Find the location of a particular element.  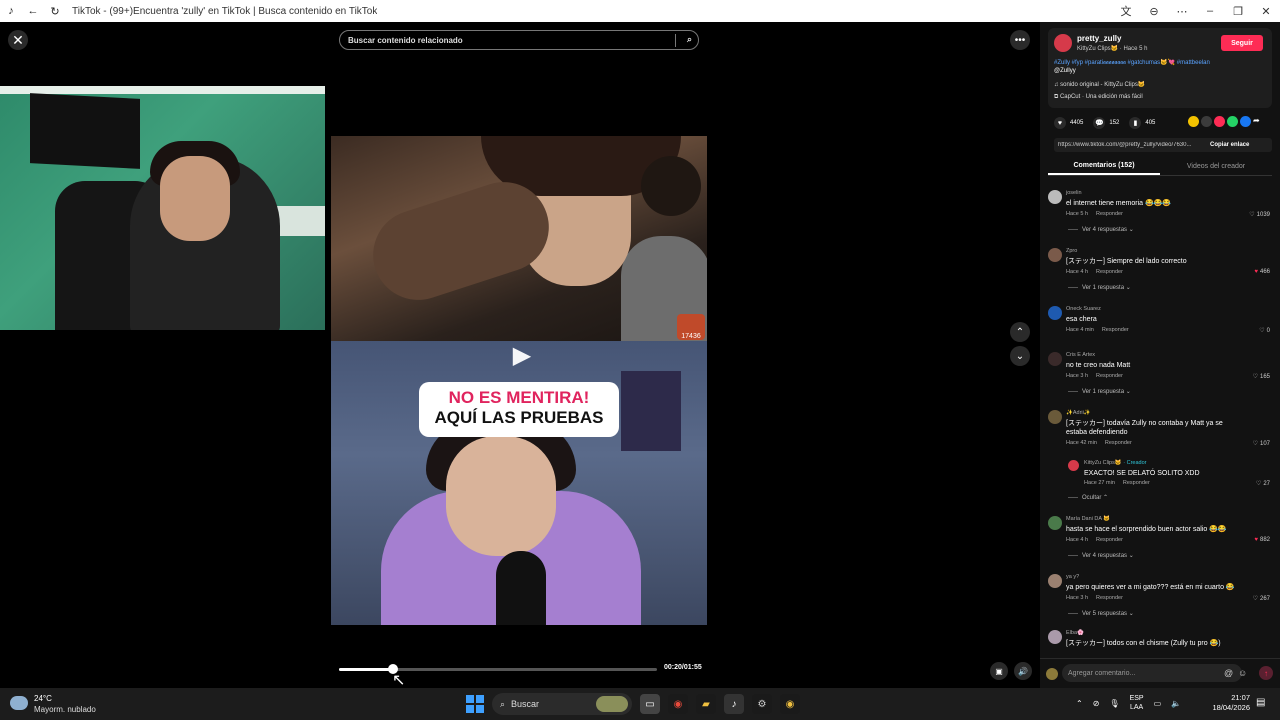

zoom-icon: ⊖ is located at coordinates (1154, 11).